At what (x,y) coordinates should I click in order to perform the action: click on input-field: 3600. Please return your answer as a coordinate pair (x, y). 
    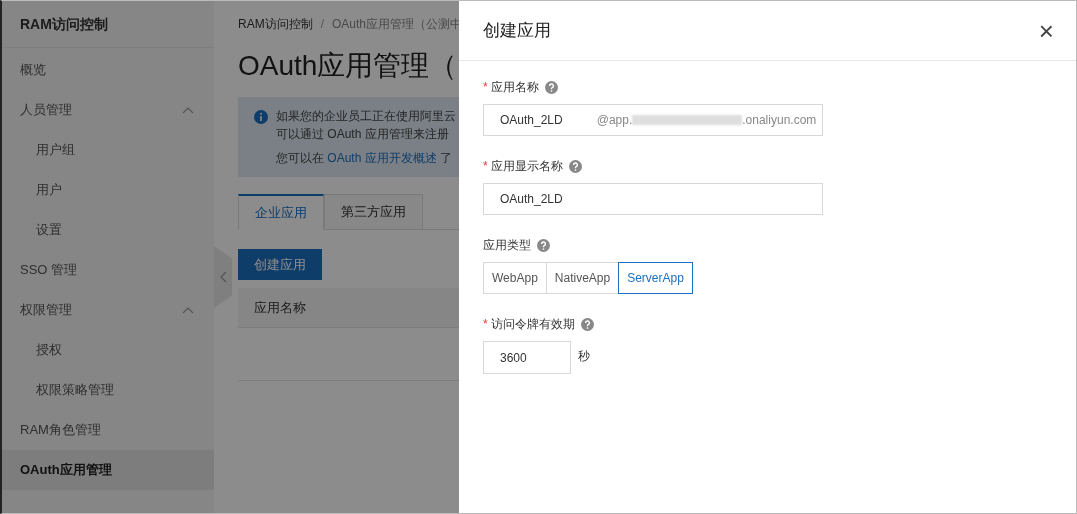
    Looking at the image, I should click on (527, 357).